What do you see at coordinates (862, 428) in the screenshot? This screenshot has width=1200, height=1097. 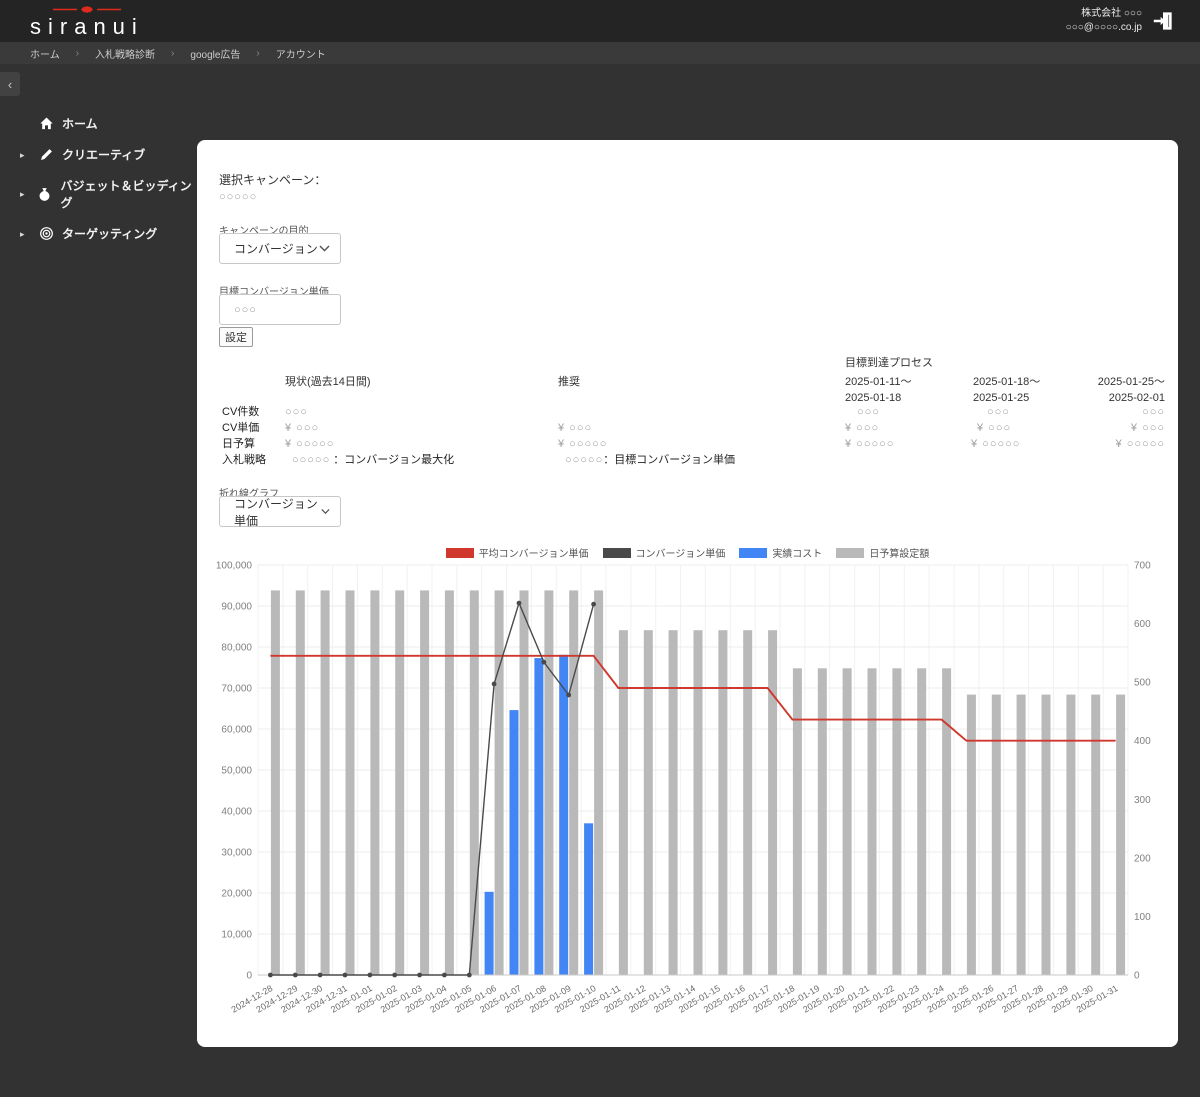 I see `process-1-cv-price: ¥ ○○○` at bounding box center [862, 428].